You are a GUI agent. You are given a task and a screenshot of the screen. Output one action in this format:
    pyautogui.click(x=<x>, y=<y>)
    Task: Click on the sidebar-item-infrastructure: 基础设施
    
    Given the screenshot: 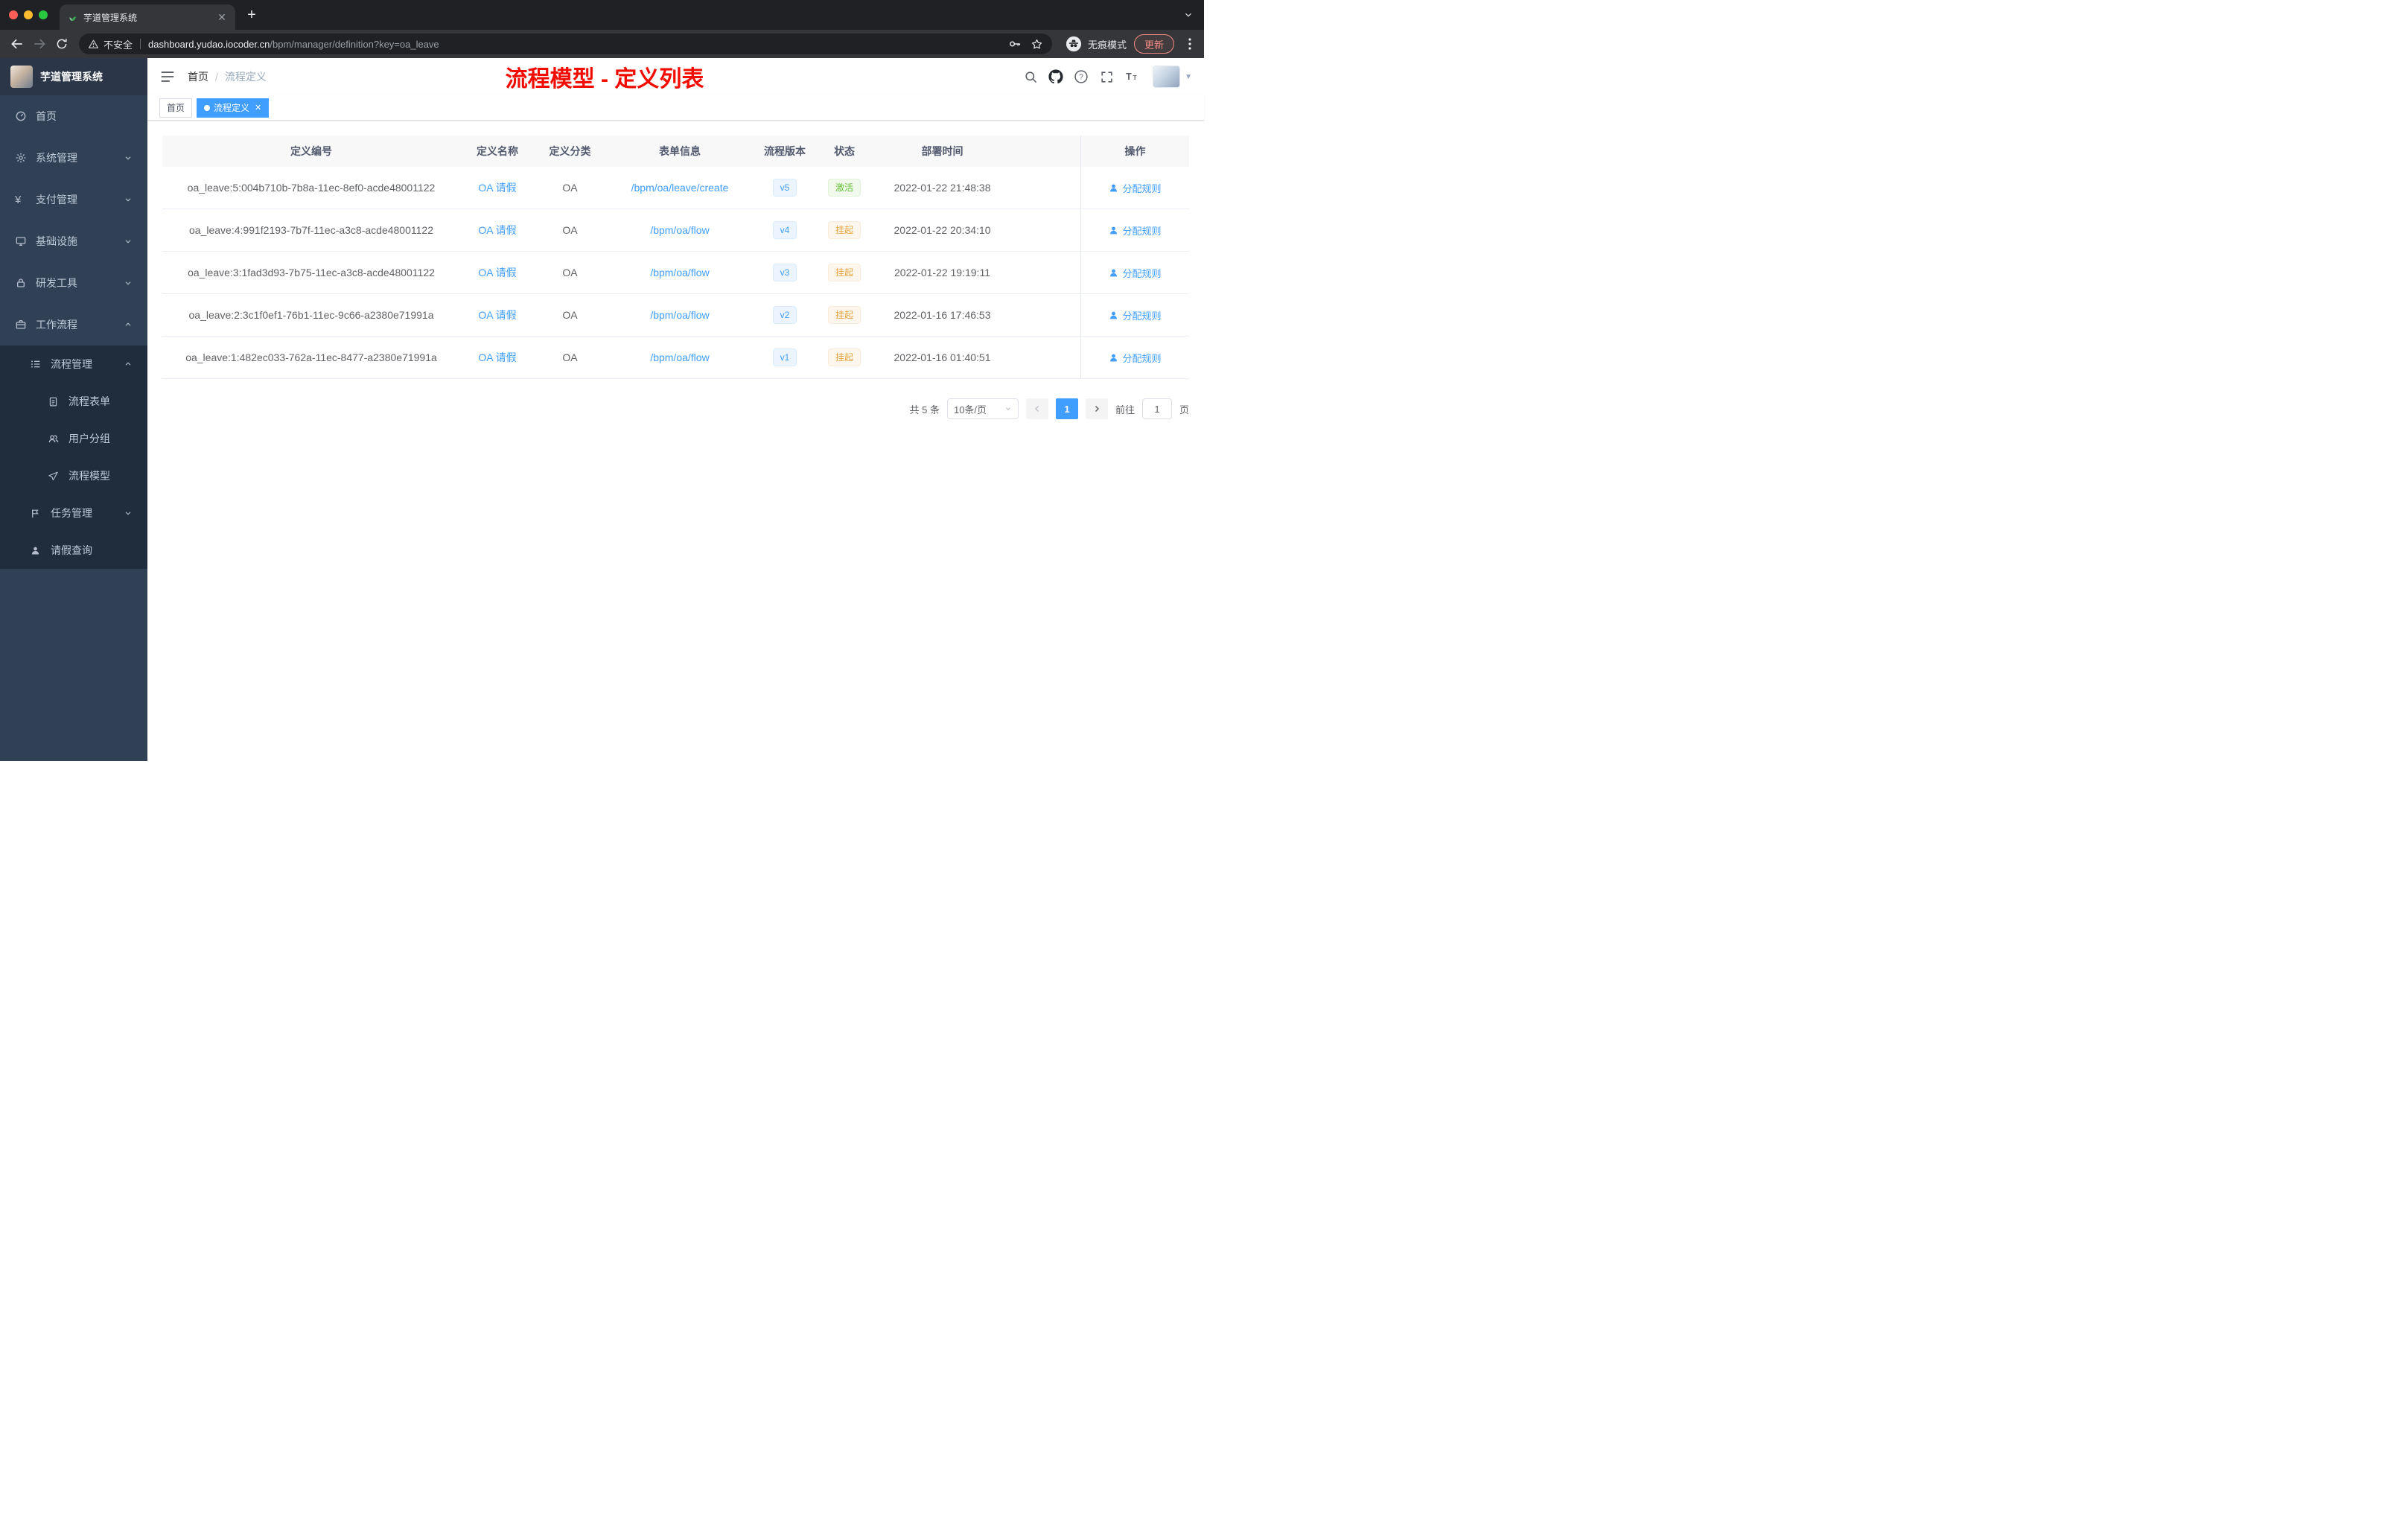 What is the action you would take?
    pyautogui.click(x=73, y=241)
    